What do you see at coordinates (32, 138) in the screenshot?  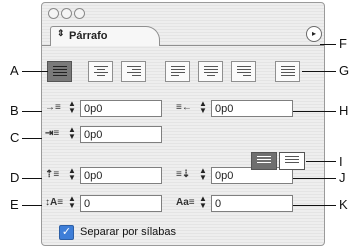 I see `callout-c-line` at bounding box center [32, 138].